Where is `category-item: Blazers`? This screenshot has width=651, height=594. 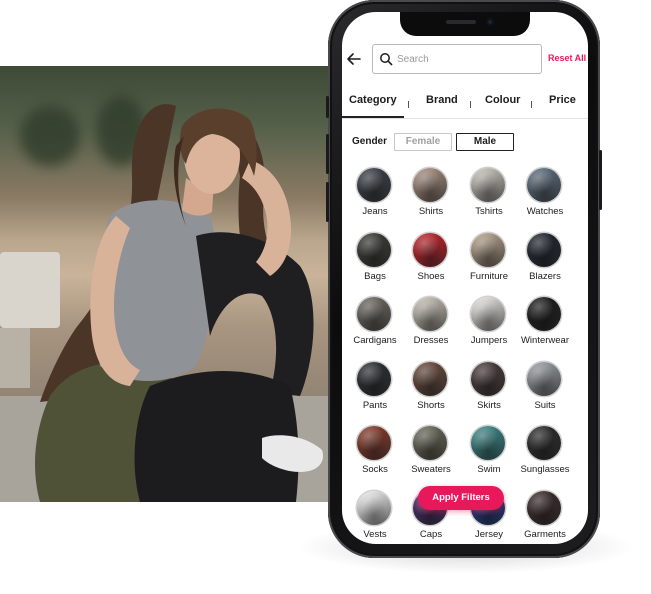 category-item: Blazers is located at coordinates (545, 263).